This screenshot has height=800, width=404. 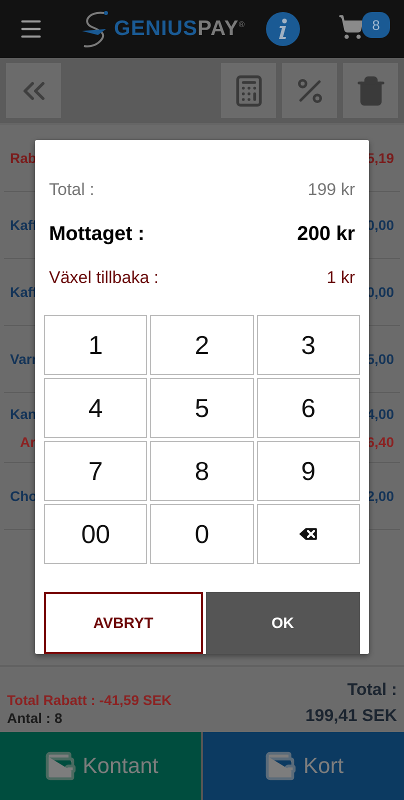 I want to click on keypad-key: 4, so click(x=96, y=408).